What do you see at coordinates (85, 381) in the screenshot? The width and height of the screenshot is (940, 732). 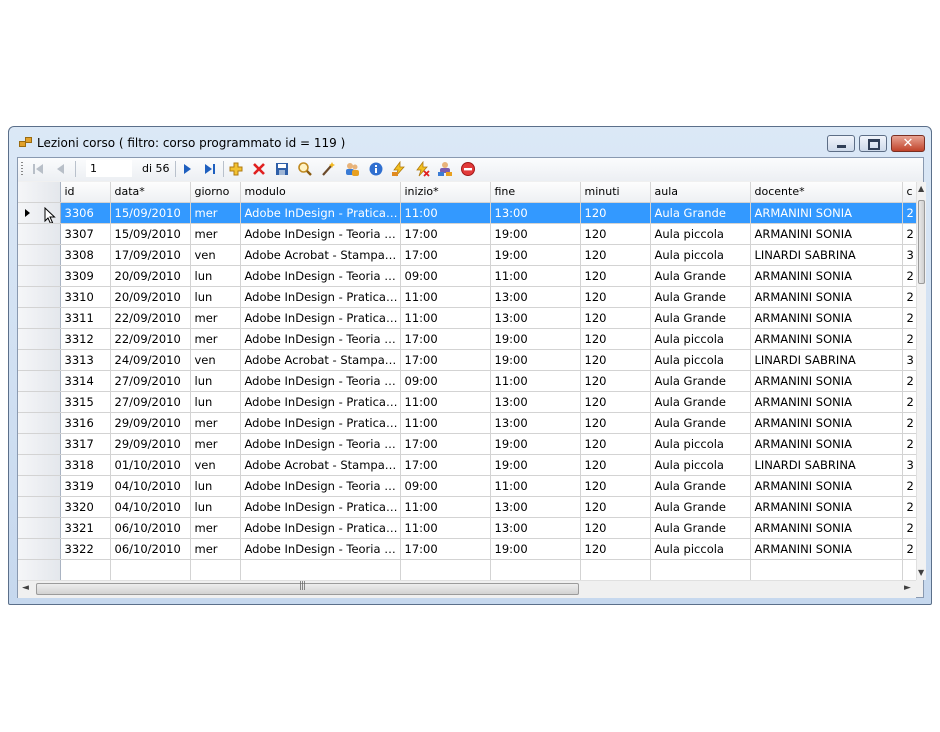 I see `grid-cell: 3314` at bounding box center [85, 381].